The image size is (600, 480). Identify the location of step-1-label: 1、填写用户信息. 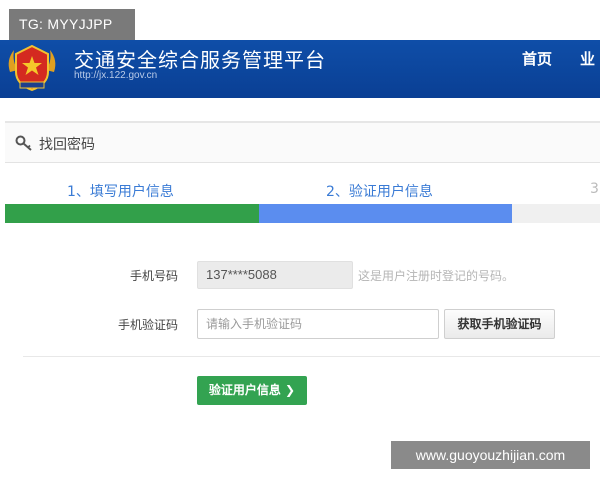
(120, 192).